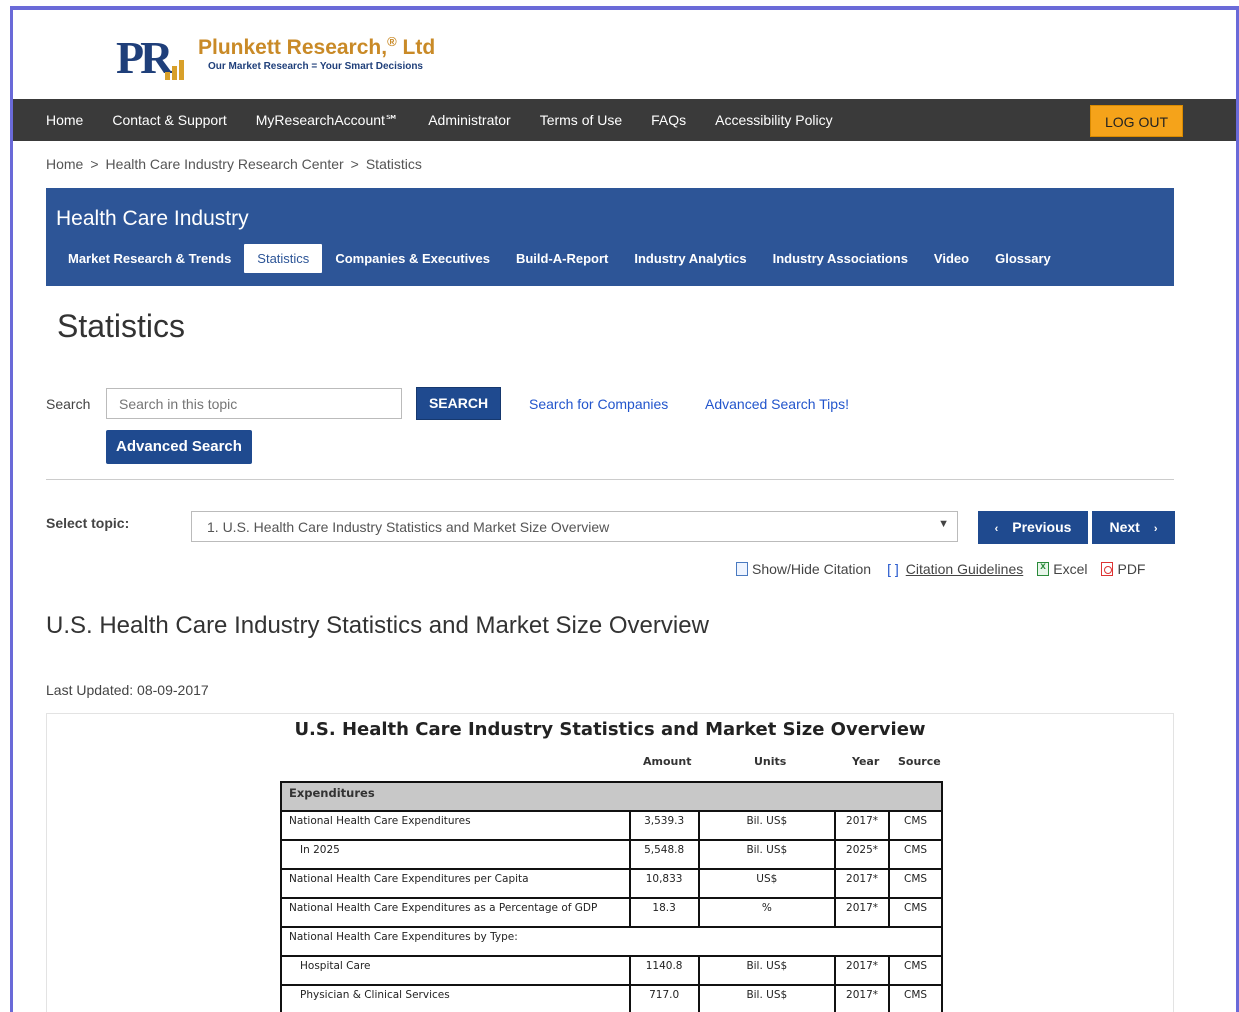 The width and height of the screenshot is (1239, 1012). Describe the element at coordinates (152, 218) in the screenshot. I see `industry-title: Health Care Industry` at that location.